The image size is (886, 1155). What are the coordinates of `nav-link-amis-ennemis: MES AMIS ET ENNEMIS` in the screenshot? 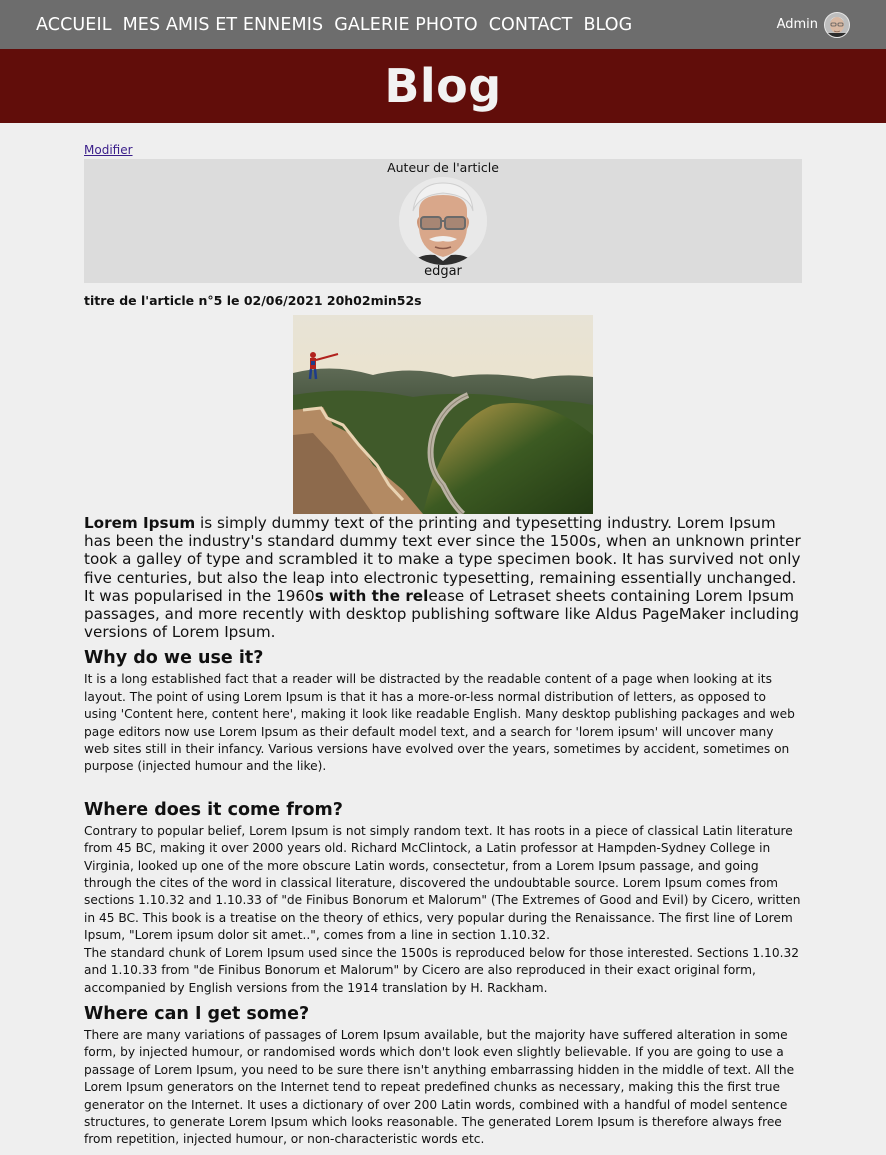 It's located at (223, 25).